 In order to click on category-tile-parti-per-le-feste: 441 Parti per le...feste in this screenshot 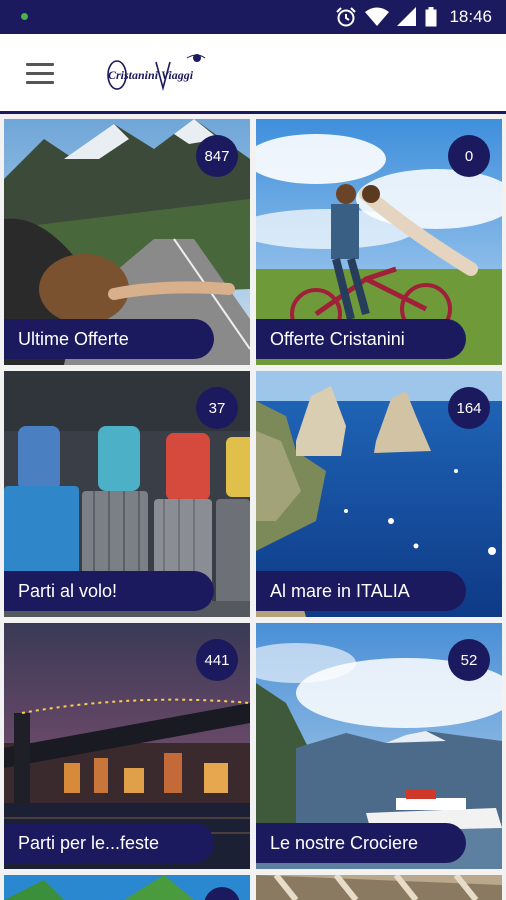, I will do `click(127, 746)`.